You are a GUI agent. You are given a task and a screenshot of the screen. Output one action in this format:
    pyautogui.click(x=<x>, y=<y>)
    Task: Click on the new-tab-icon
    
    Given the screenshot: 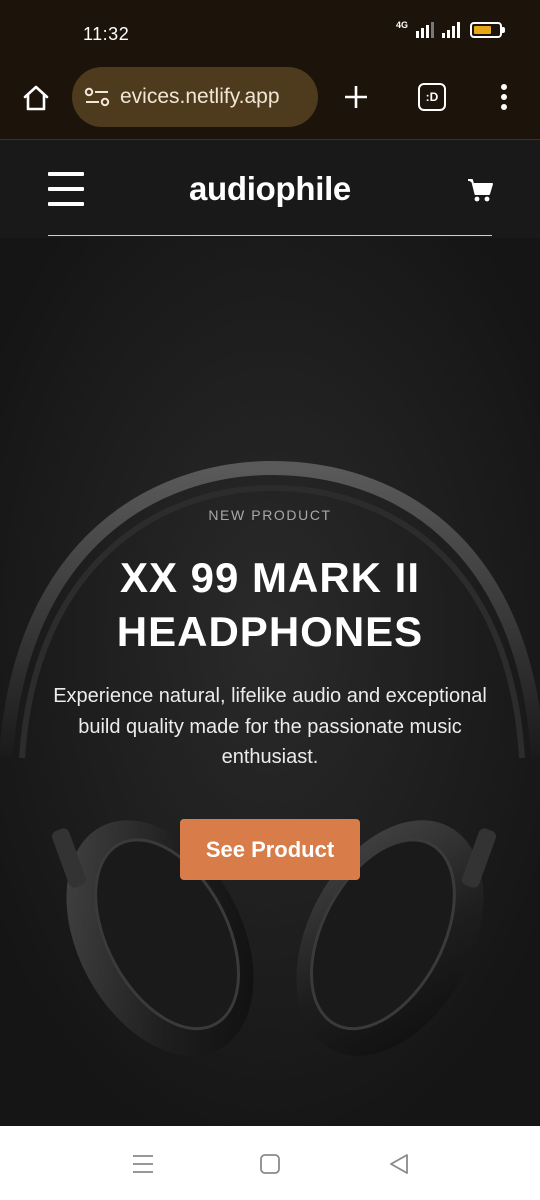 What is the action you would take?
    pyautogui.click(x=356, y=97)
    